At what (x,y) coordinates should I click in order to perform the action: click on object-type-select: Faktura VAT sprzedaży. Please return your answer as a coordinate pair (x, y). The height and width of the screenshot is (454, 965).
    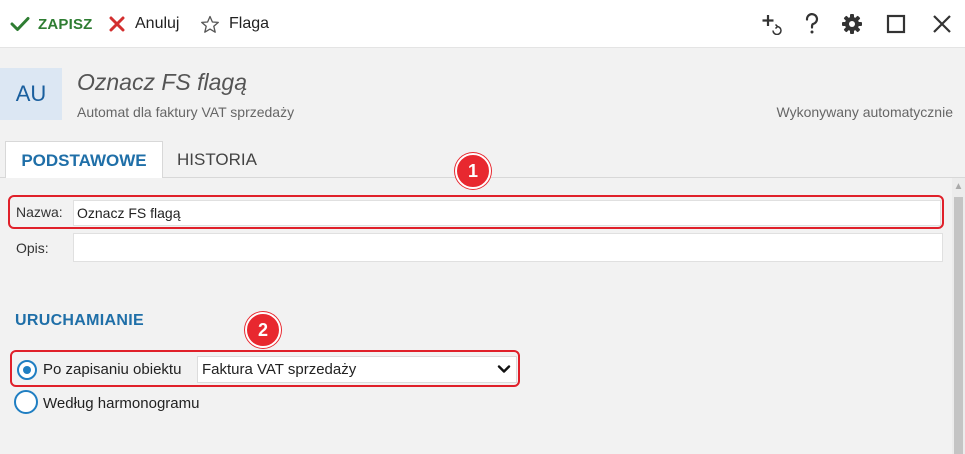
    Looking at the image, I should click on (357, 369).